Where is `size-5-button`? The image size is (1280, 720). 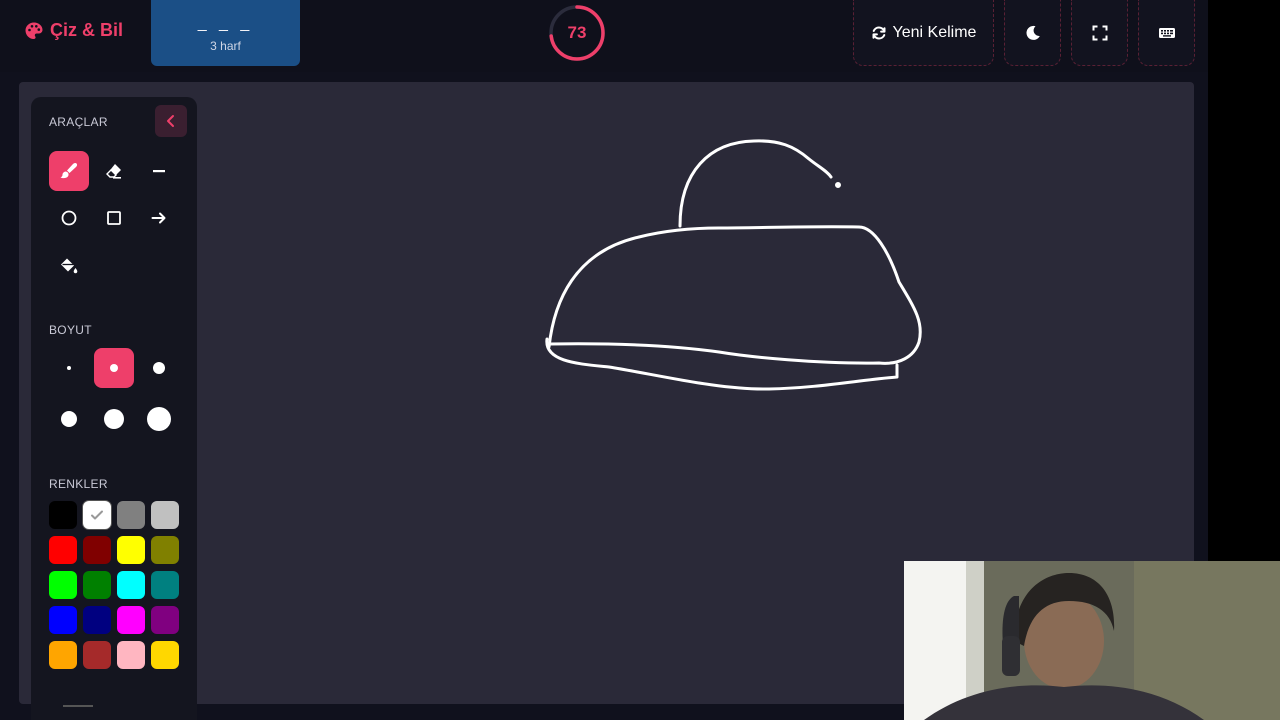 size-5-button is located at coordinates (114, 419).